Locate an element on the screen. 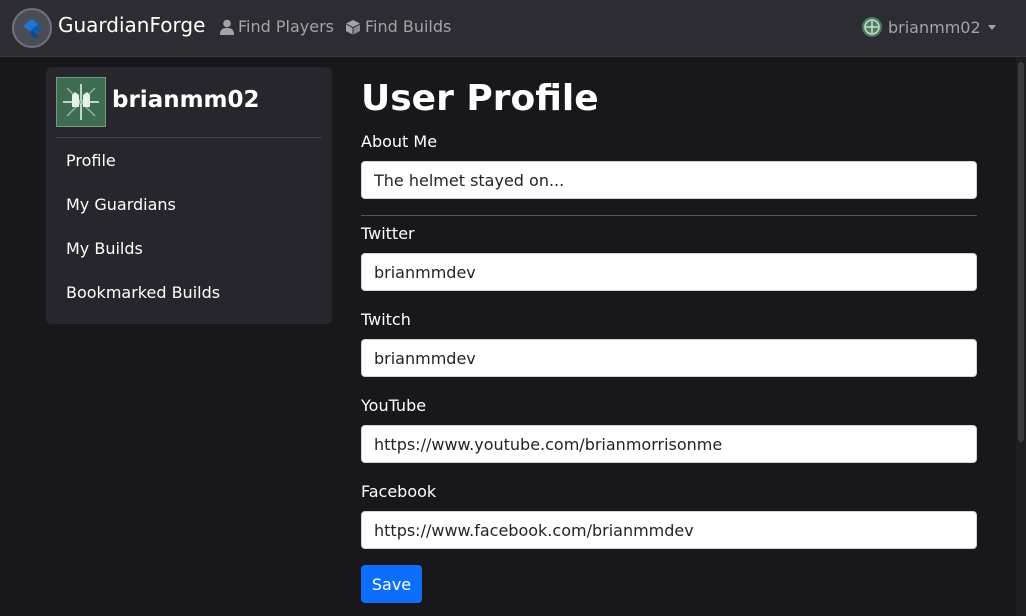  cube-icon is located at coordinates (353, 26).